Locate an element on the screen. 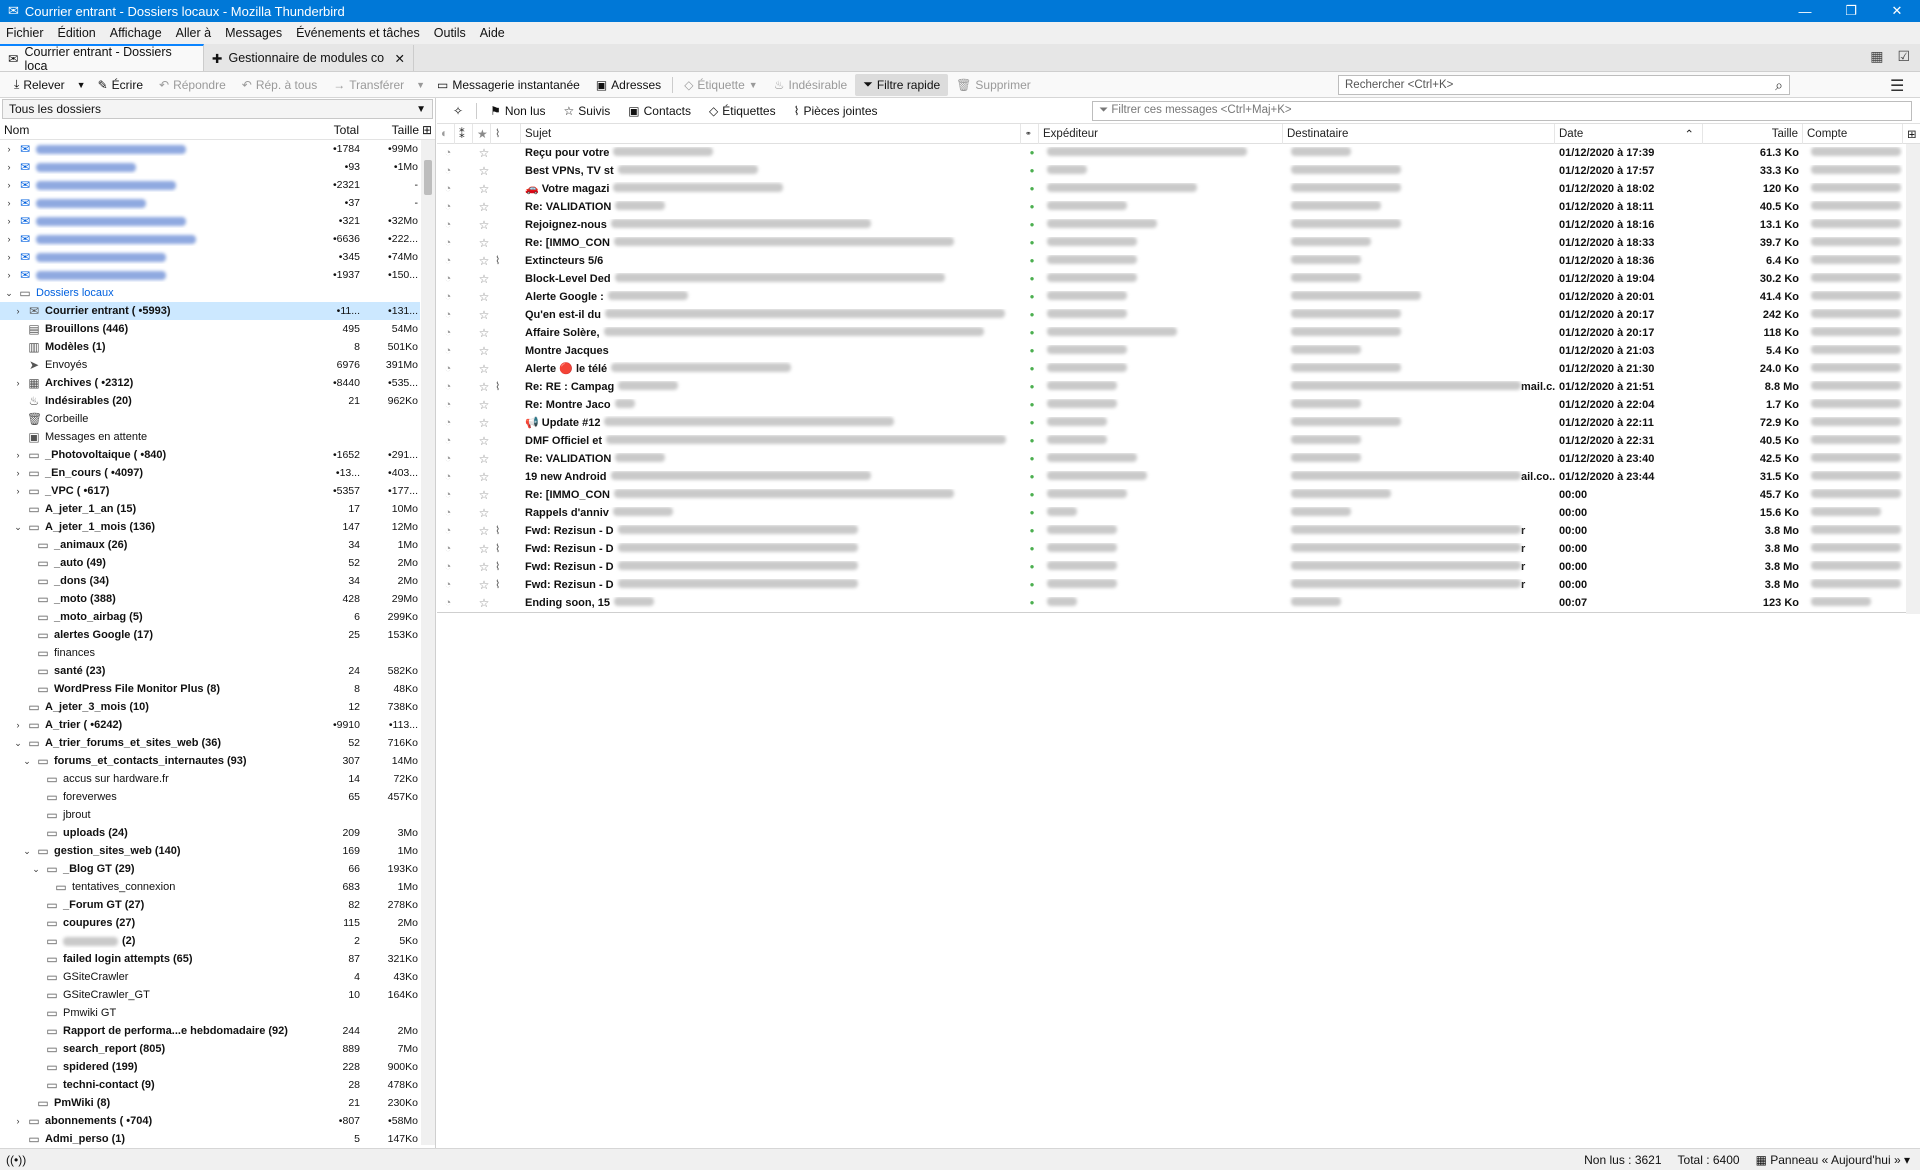  restore-button: ❐ is located at coordinates (1851, 11).